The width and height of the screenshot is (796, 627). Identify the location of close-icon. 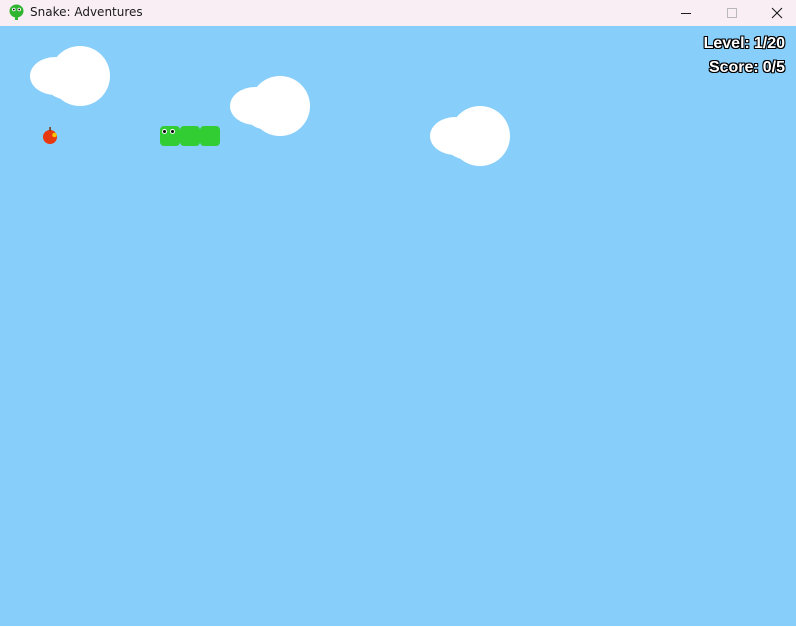
(777, 13).